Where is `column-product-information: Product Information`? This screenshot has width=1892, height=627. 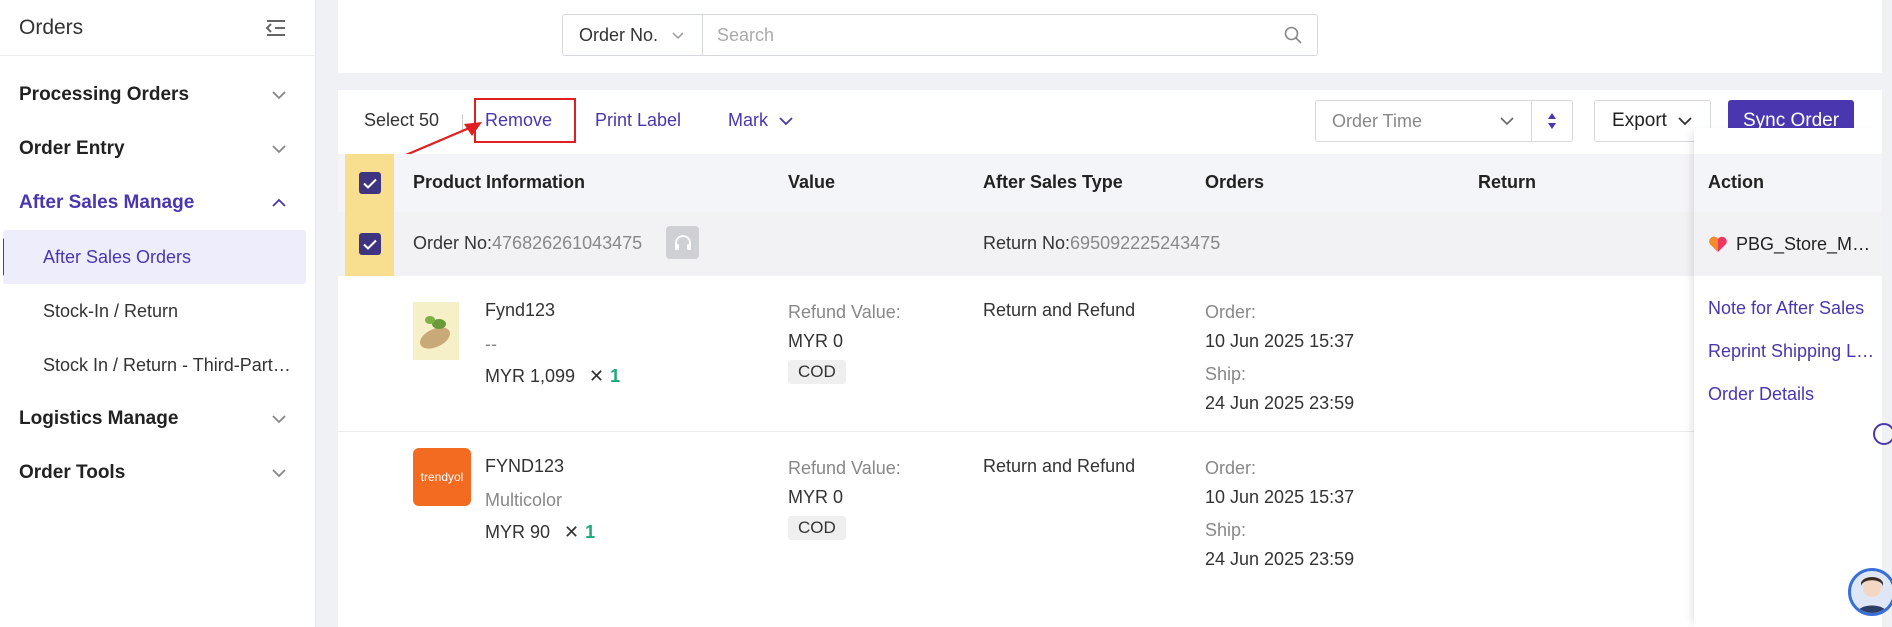
column-product-information: Product Information is located at coordinates (499, 182).